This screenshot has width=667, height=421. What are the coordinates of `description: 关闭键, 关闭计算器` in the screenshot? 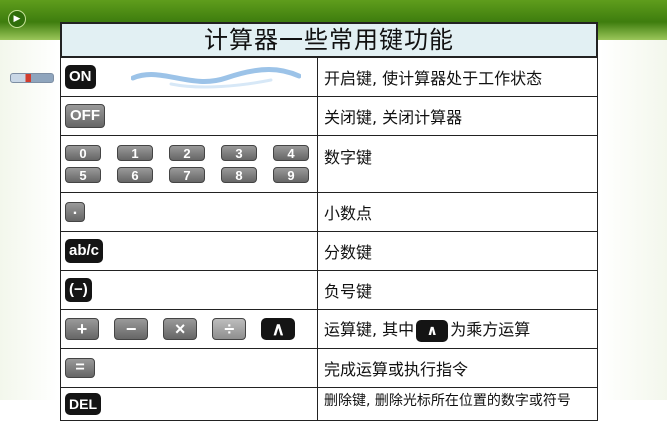 It's located at (457, 116).